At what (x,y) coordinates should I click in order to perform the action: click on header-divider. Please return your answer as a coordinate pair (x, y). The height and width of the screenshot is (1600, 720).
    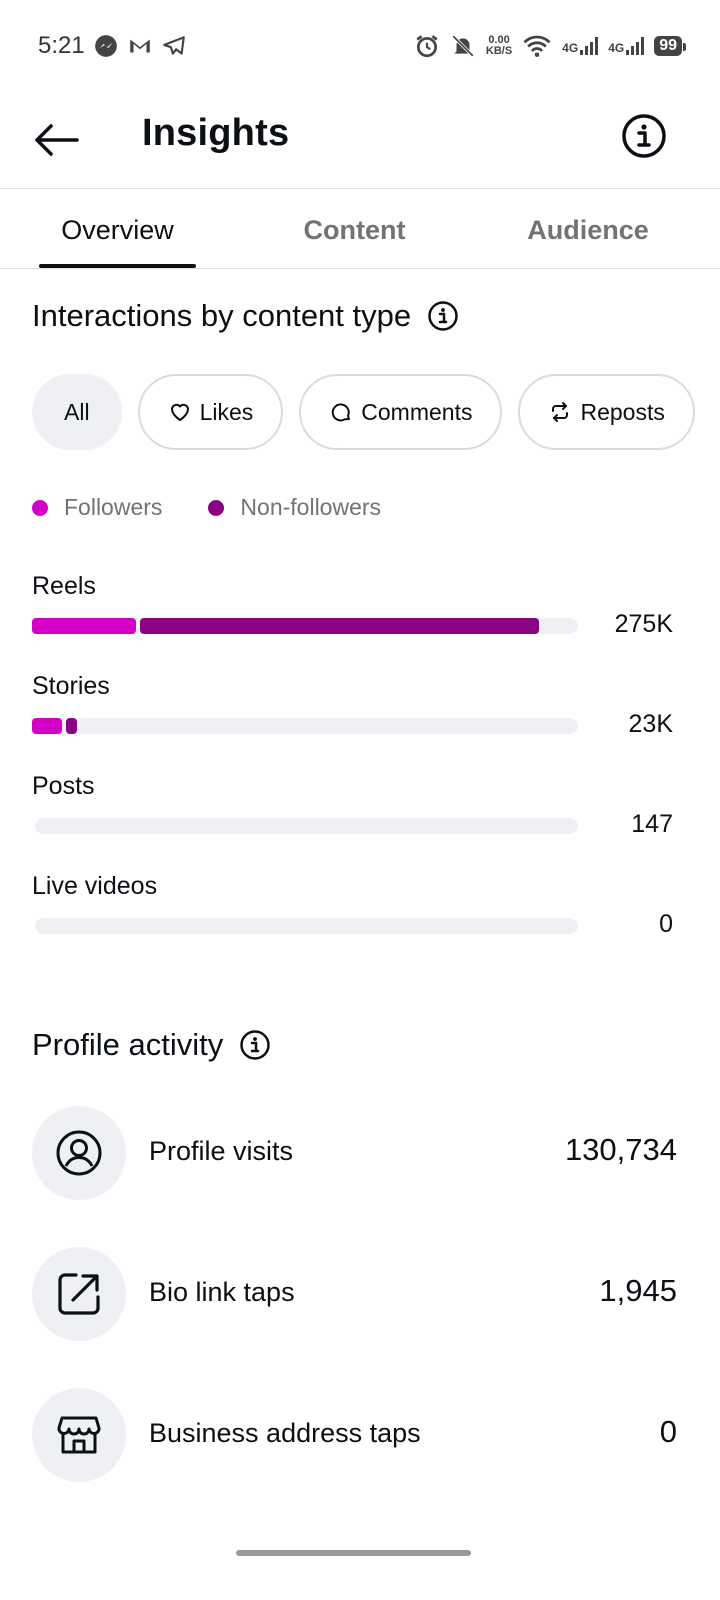
    Looking at the image, I should click on (360, 188).